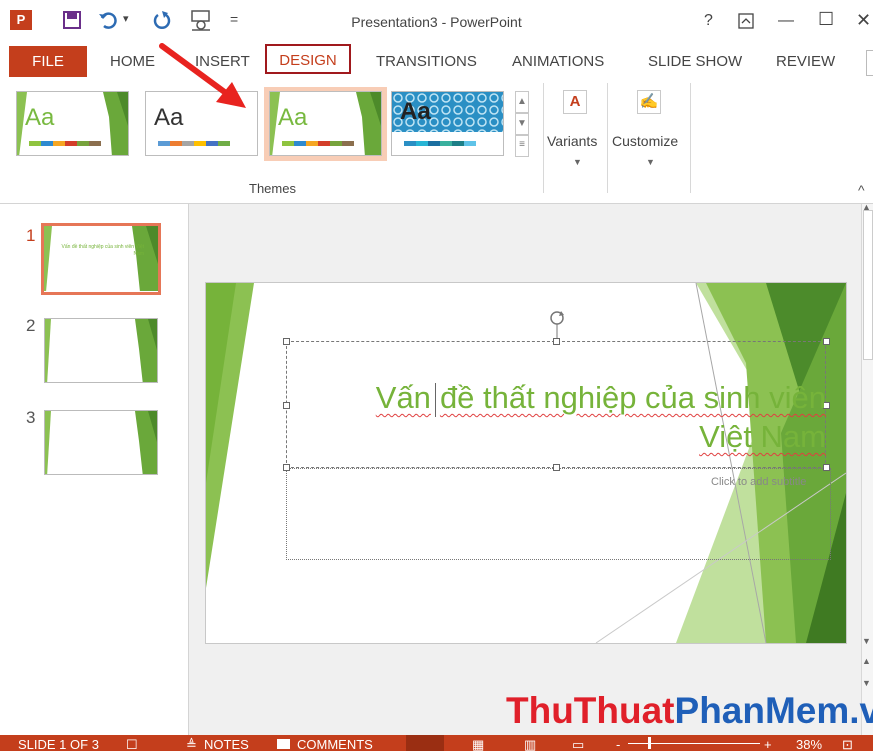  What do you see at coordinates (869, 63) in the screenshot?
I see `sign-in-box` at bounding box center [869, 63].